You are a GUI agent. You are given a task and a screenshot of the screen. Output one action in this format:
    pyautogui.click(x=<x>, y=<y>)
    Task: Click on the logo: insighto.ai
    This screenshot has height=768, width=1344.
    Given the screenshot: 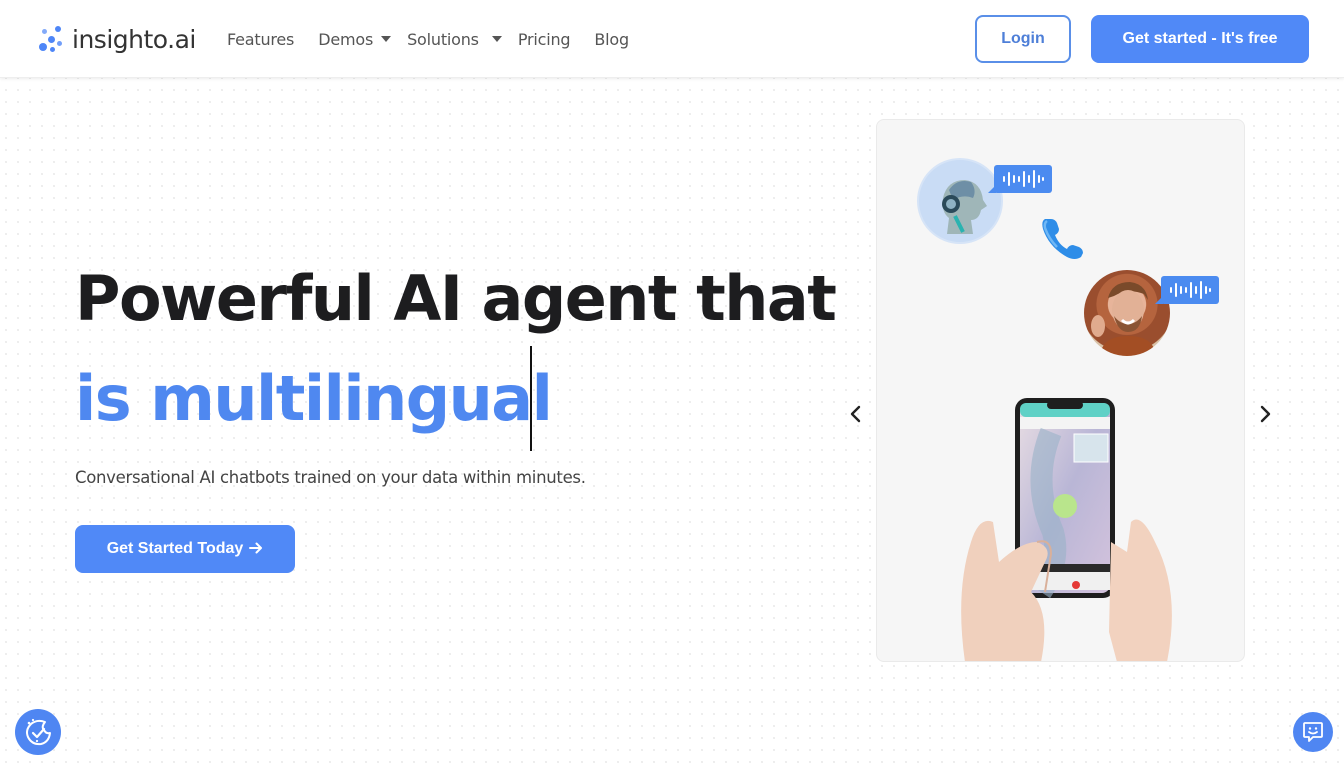 What is the action you would take?
    pyautogui.click(x=117, y=39)
    